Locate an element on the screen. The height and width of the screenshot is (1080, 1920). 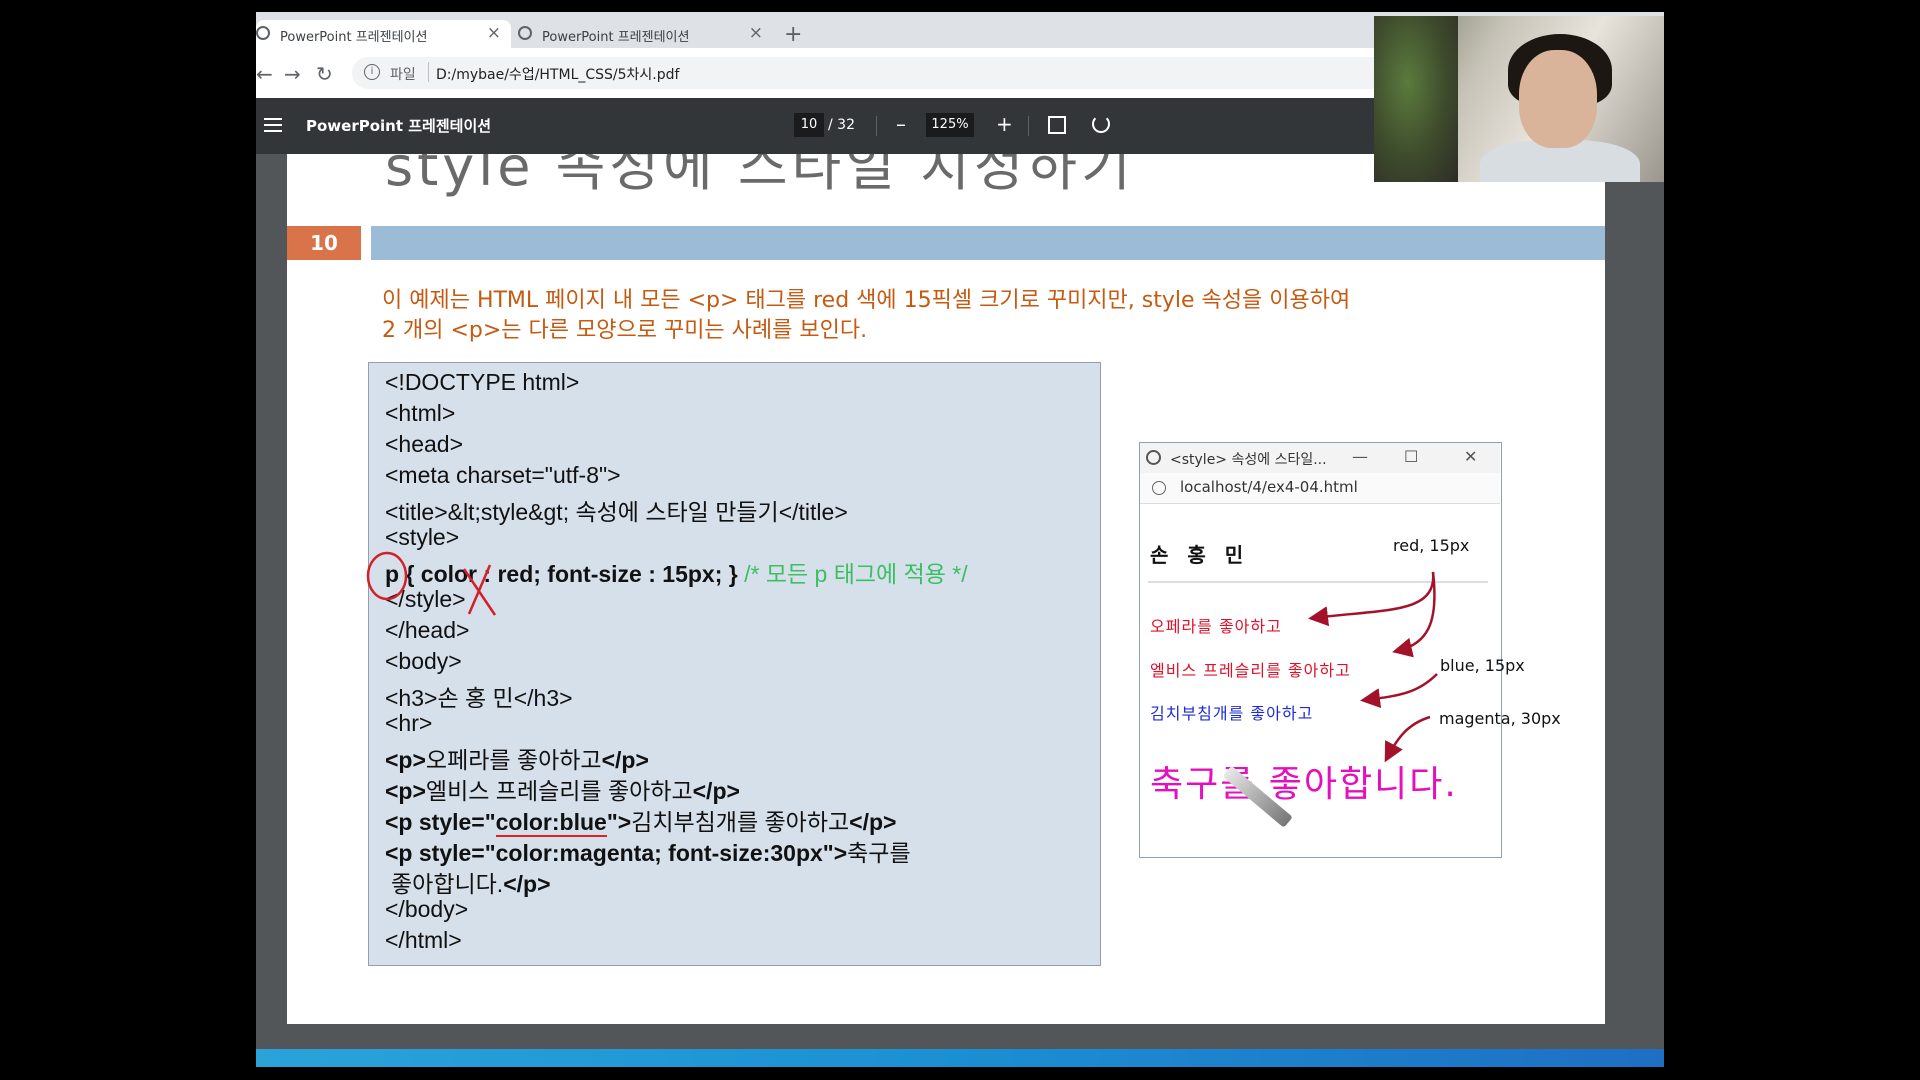
info-icon is located at coordinates (1159, 488).